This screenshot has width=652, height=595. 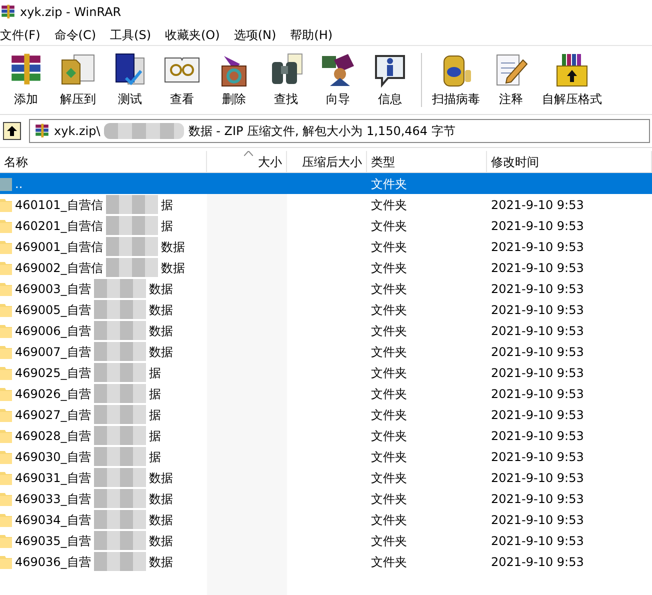 What do you see at coordinates (53, 478) in the screenshot?
I see `file-name: 469031_自营` at bounding box center [53, 478].